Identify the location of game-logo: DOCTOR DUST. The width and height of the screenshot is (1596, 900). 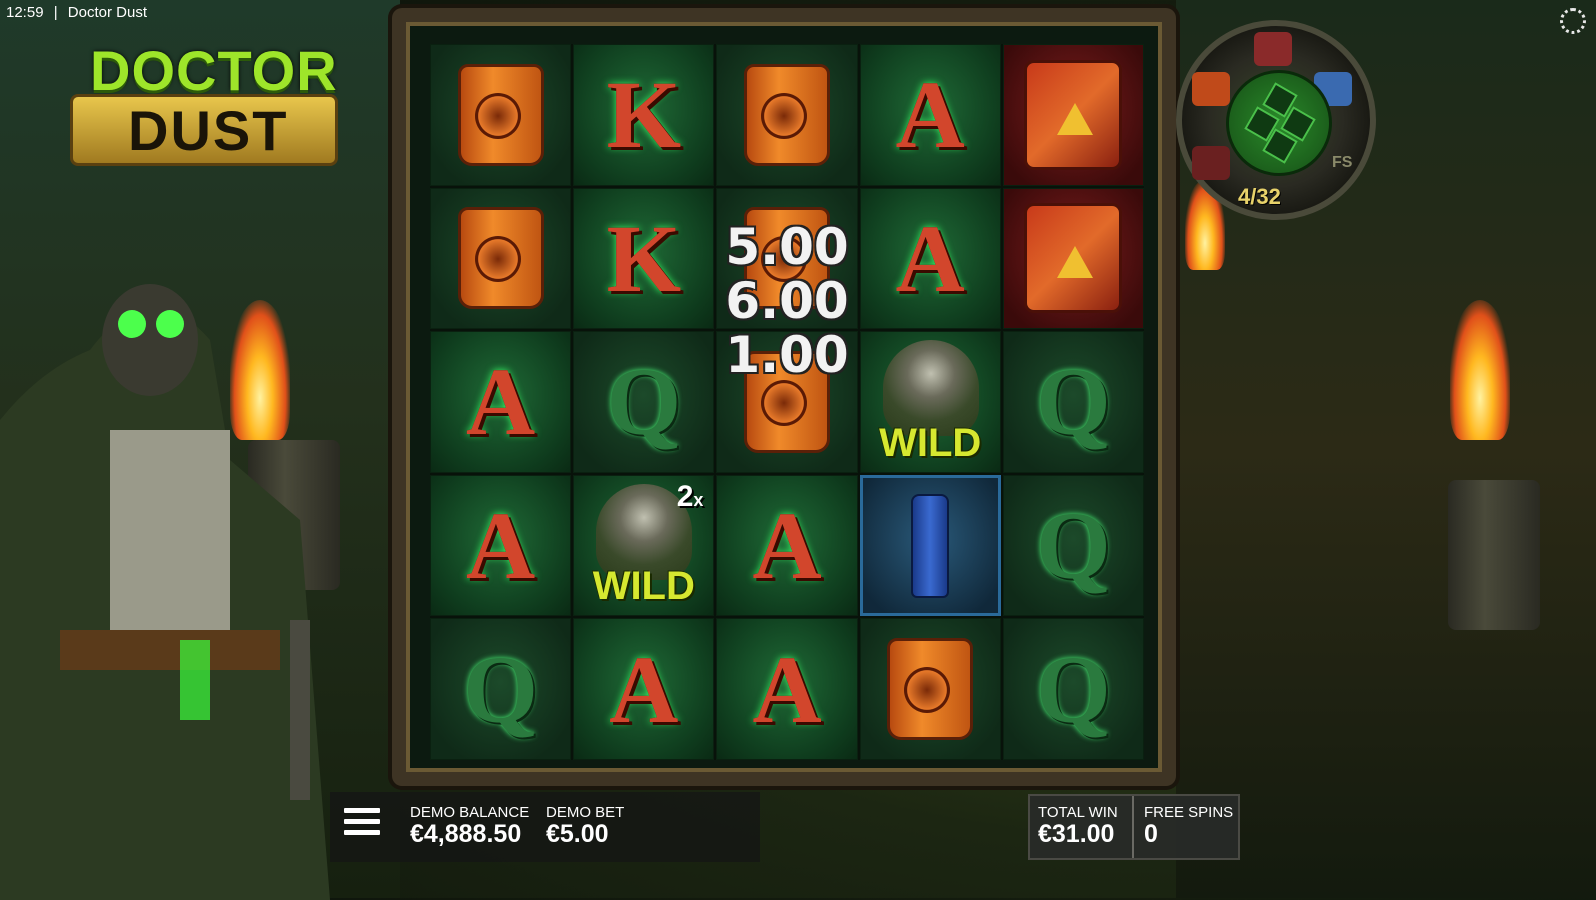
(204, 103).